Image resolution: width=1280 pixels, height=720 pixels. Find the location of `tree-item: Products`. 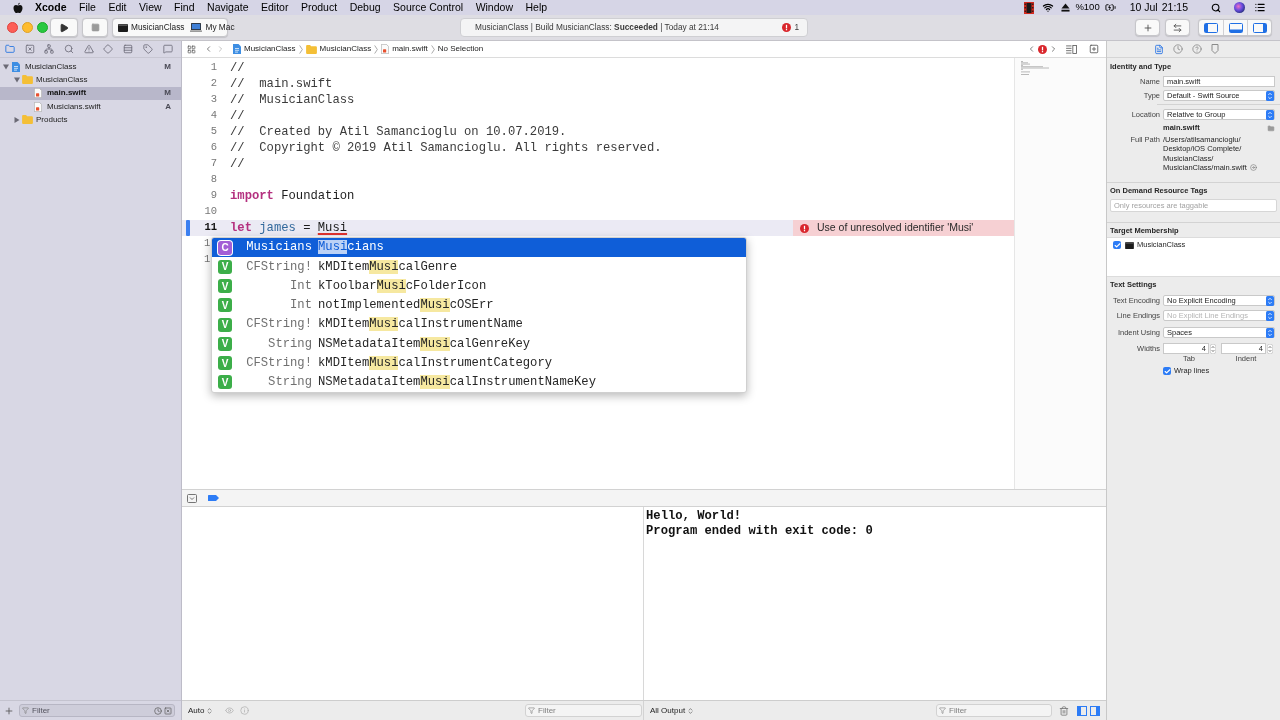

tree-item: Products is located at coordinates (90, 120).